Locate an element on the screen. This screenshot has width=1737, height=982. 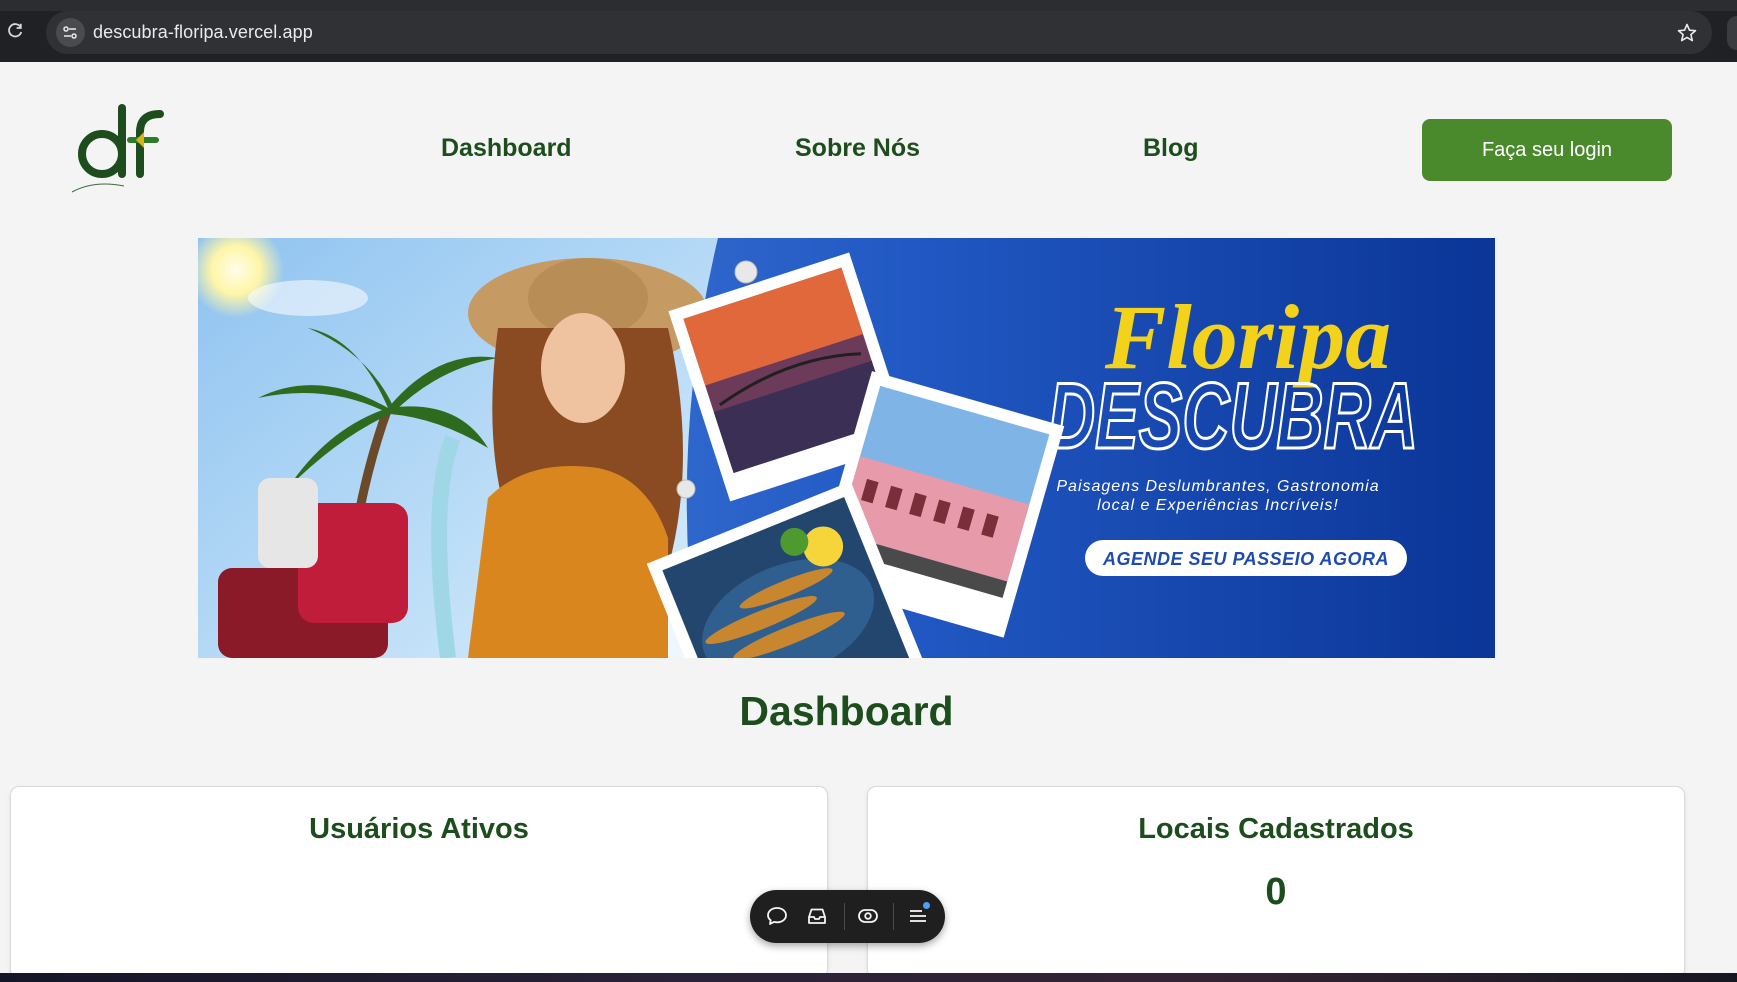
login-button: Faça seu login is located at coordinates (1547, 150).